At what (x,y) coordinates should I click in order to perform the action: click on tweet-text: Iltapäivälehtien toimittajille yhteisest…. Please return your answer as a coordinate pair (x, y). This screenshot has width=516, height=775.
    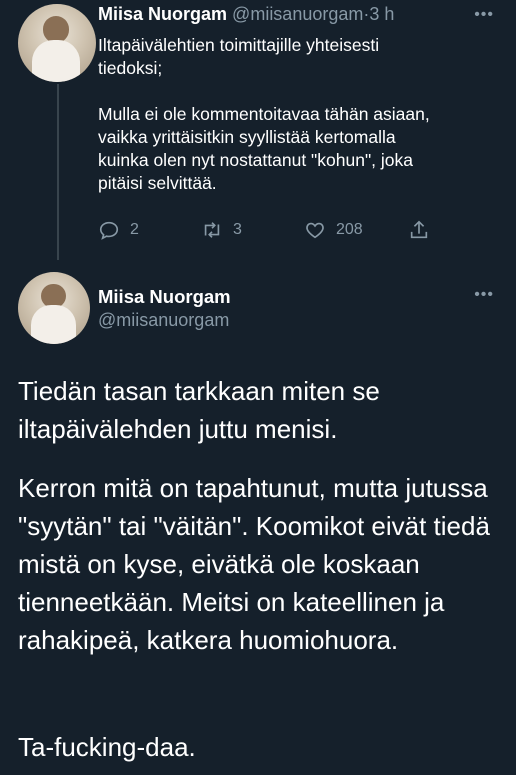
    Looking at the image, I should click on (264, 114).